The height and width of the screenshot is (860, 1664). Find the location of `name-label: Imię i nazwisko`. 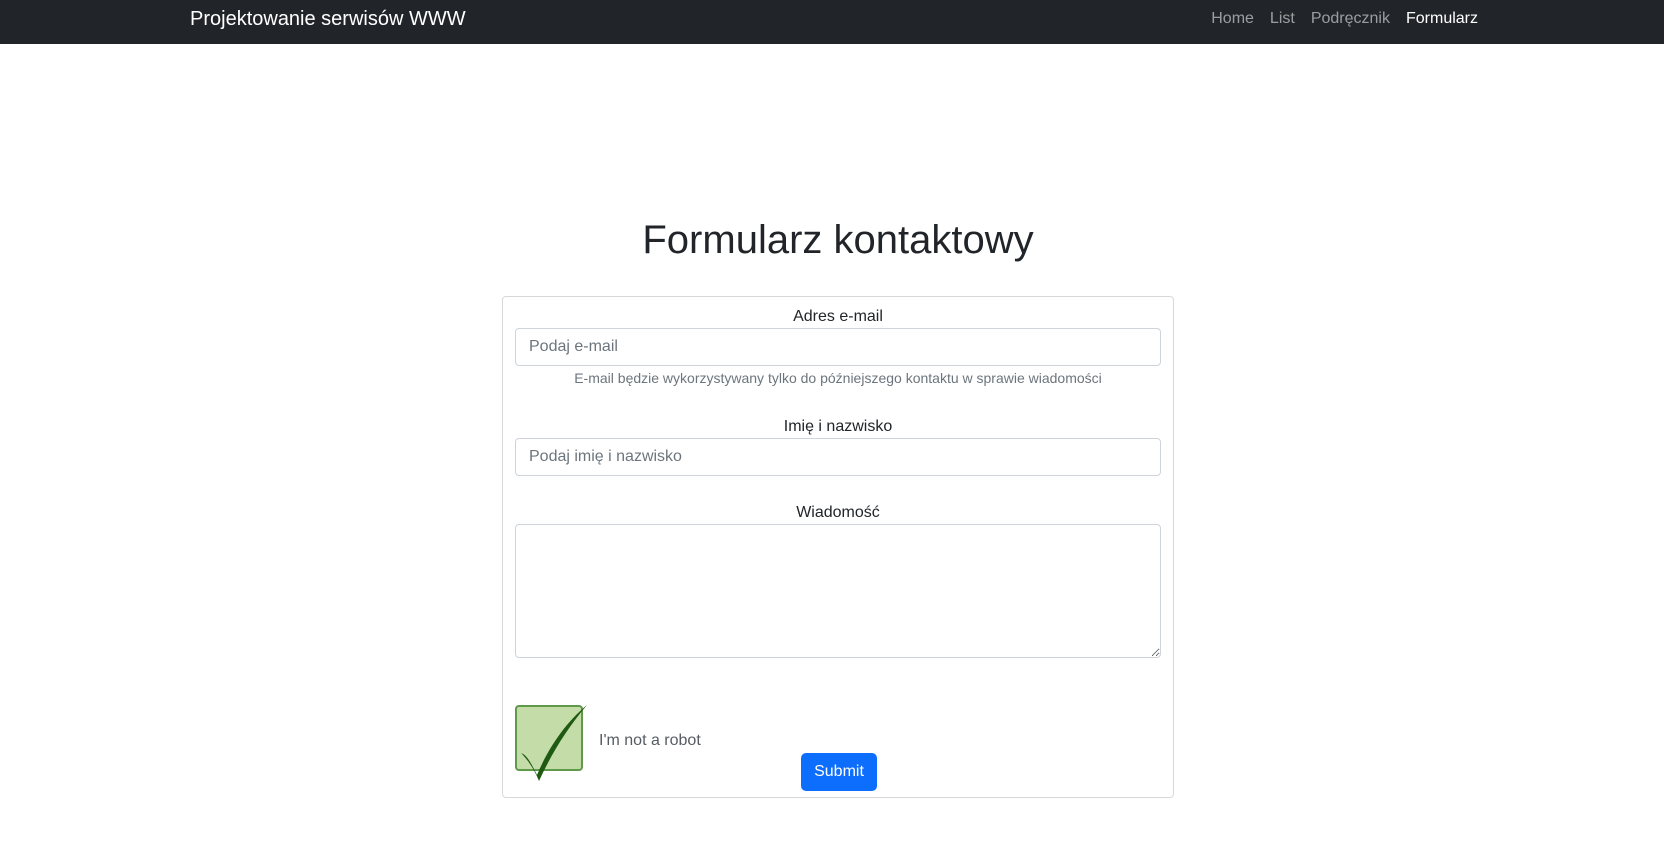

name-label: Imię i nazwisko is located at coordinates (838, 426).